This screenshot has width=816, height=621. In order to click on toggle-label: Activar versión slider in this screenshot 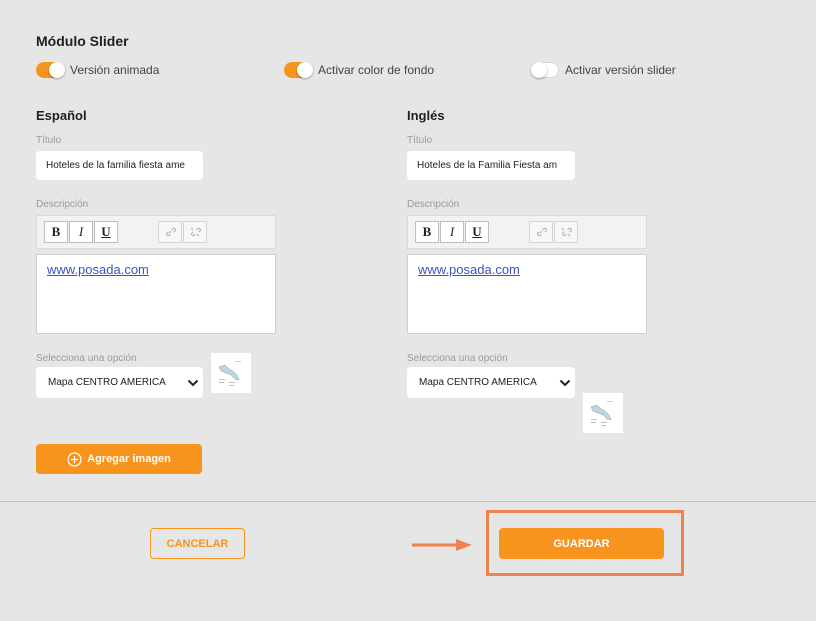, I will do `click(620, 70)`.